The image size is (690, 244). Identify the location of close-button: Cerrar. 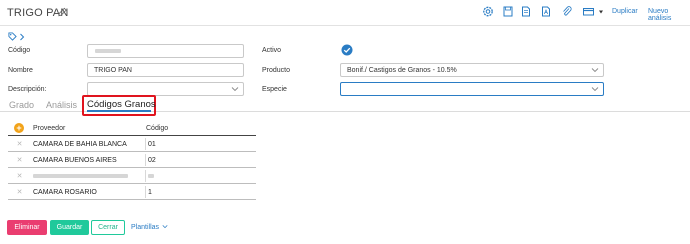
(108, 227).